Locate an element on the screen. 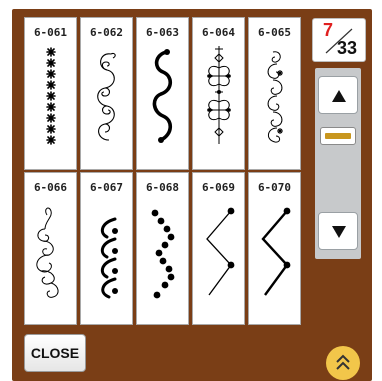 The height and width of the screenshot is (381, 382). dotted-zigzag-pattern-icon is located at coordinates (163, 254).